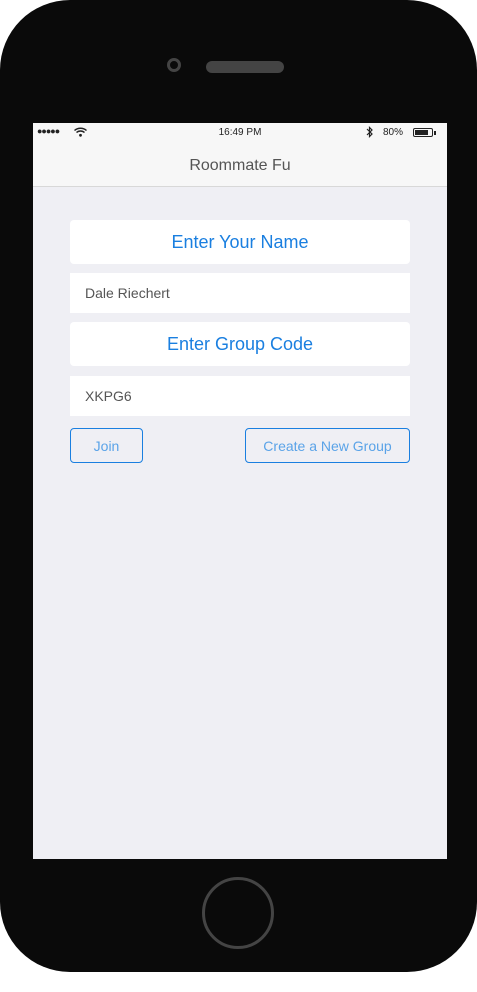 The width and height of the screenshot is (477, 992). Describe the element at coordinates (435, 133) in the screenshot. I see `battery-tip` at that location.